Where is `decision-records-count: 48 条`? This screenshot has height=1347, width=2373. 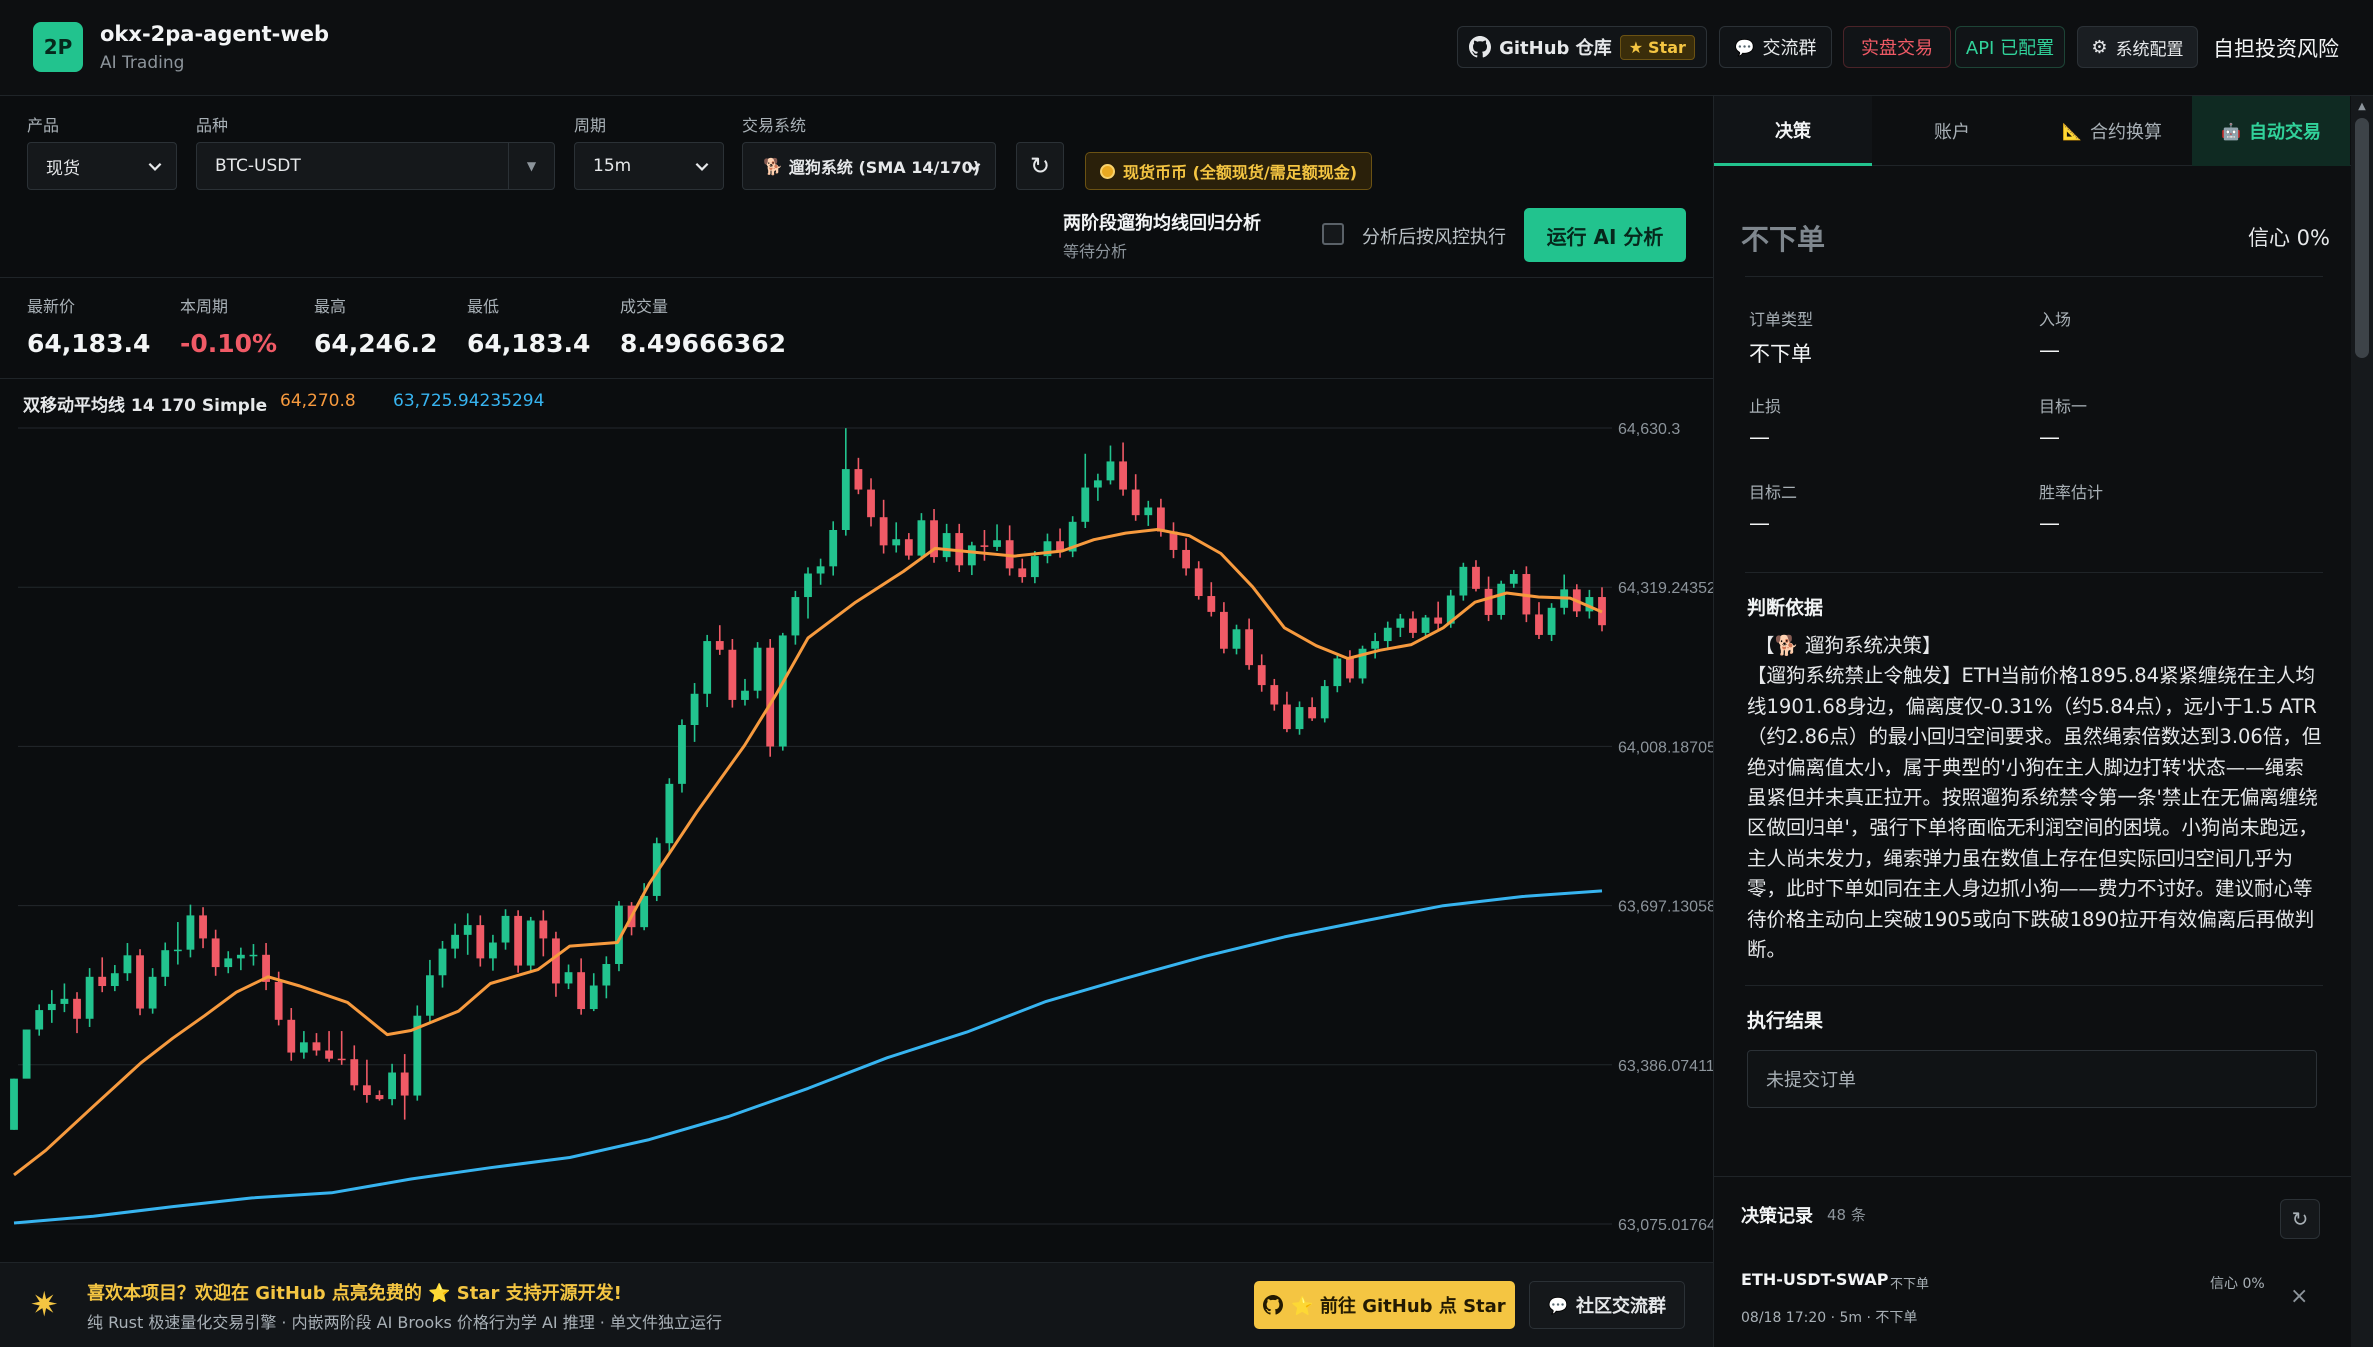 decision-records-count: 48 条 is located at coordinates (1846, 1215).